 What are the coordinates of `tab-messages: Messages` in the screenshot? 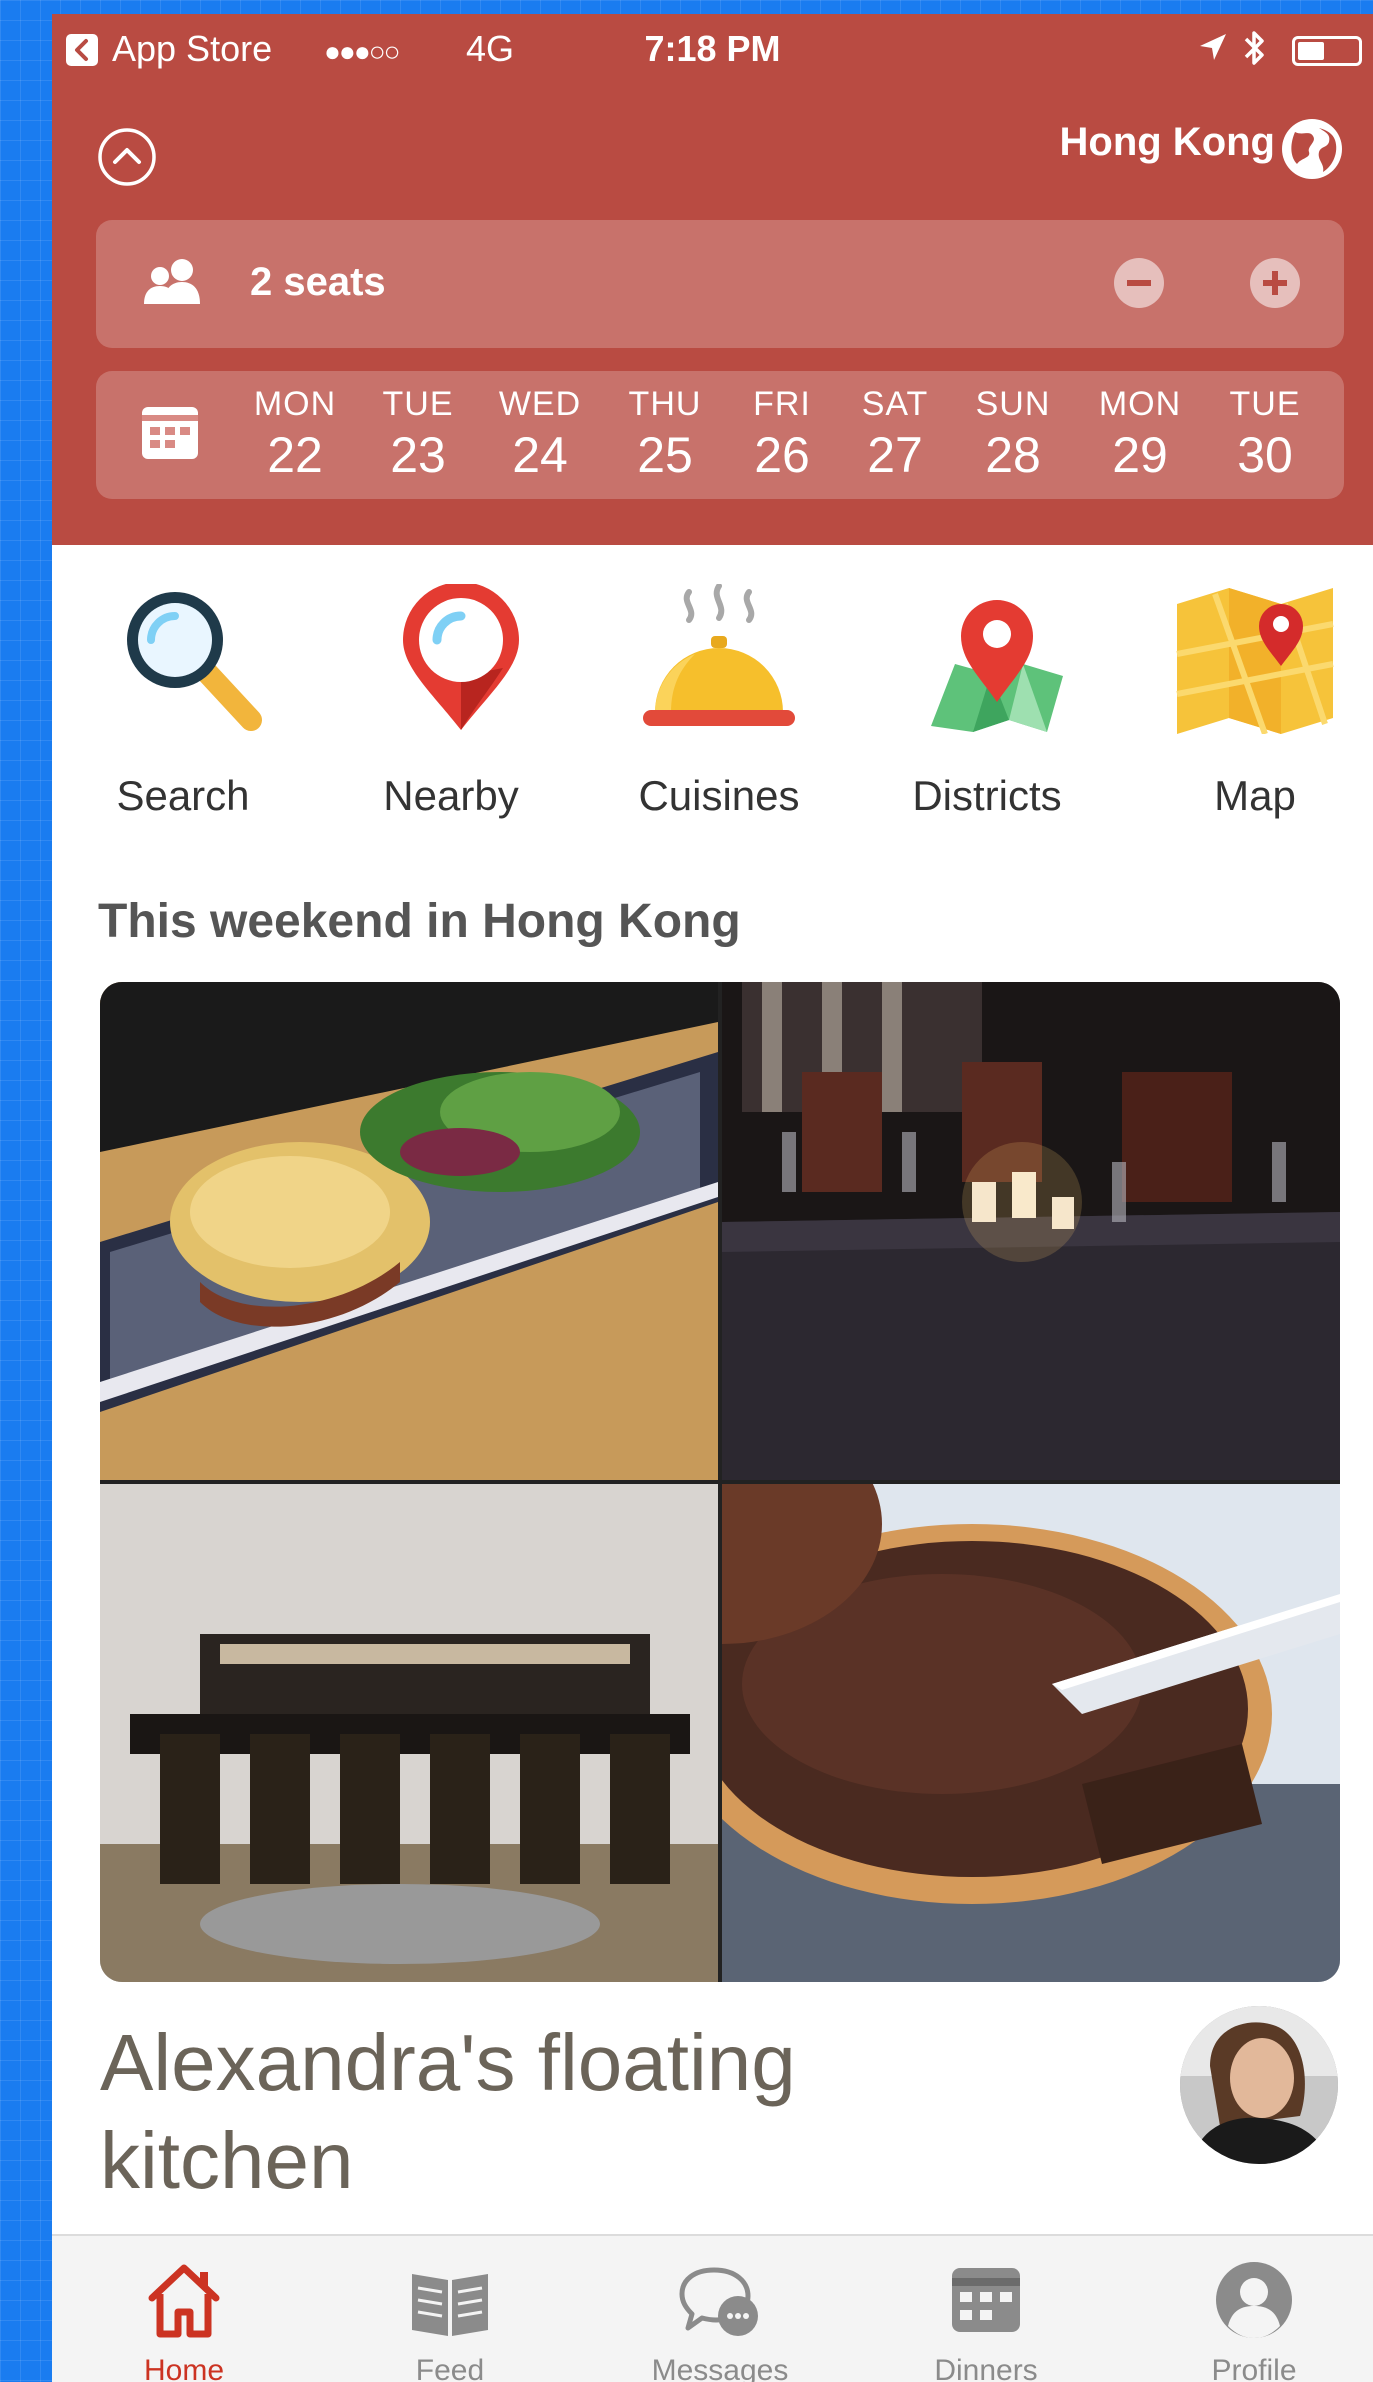 It's located at (720, 2309).